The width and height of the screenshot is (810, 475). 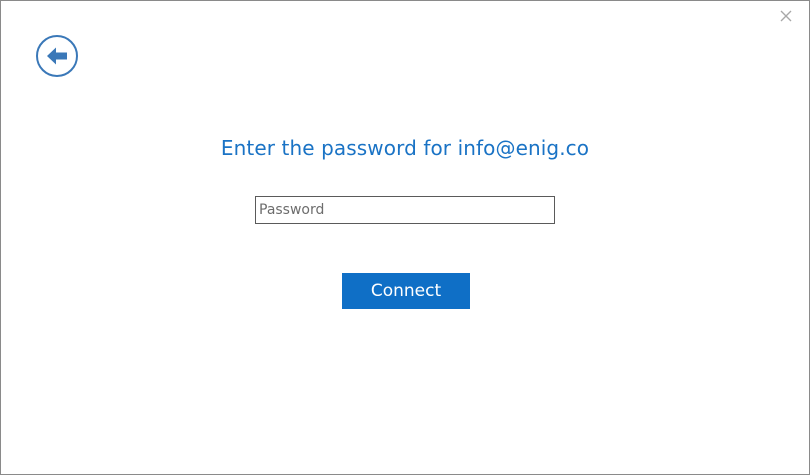 I want to click on back-arrow-icon, so click(x=57, y=56).